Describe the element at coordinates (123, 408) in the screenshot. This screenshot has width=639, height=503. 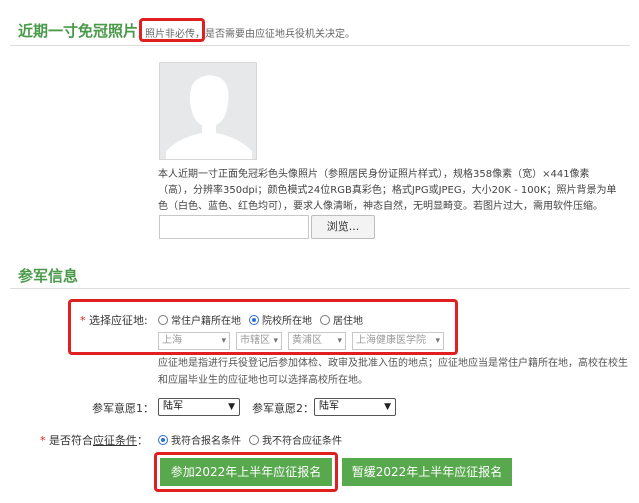
I see `wish1-label: 参军意愿1：` at that location.